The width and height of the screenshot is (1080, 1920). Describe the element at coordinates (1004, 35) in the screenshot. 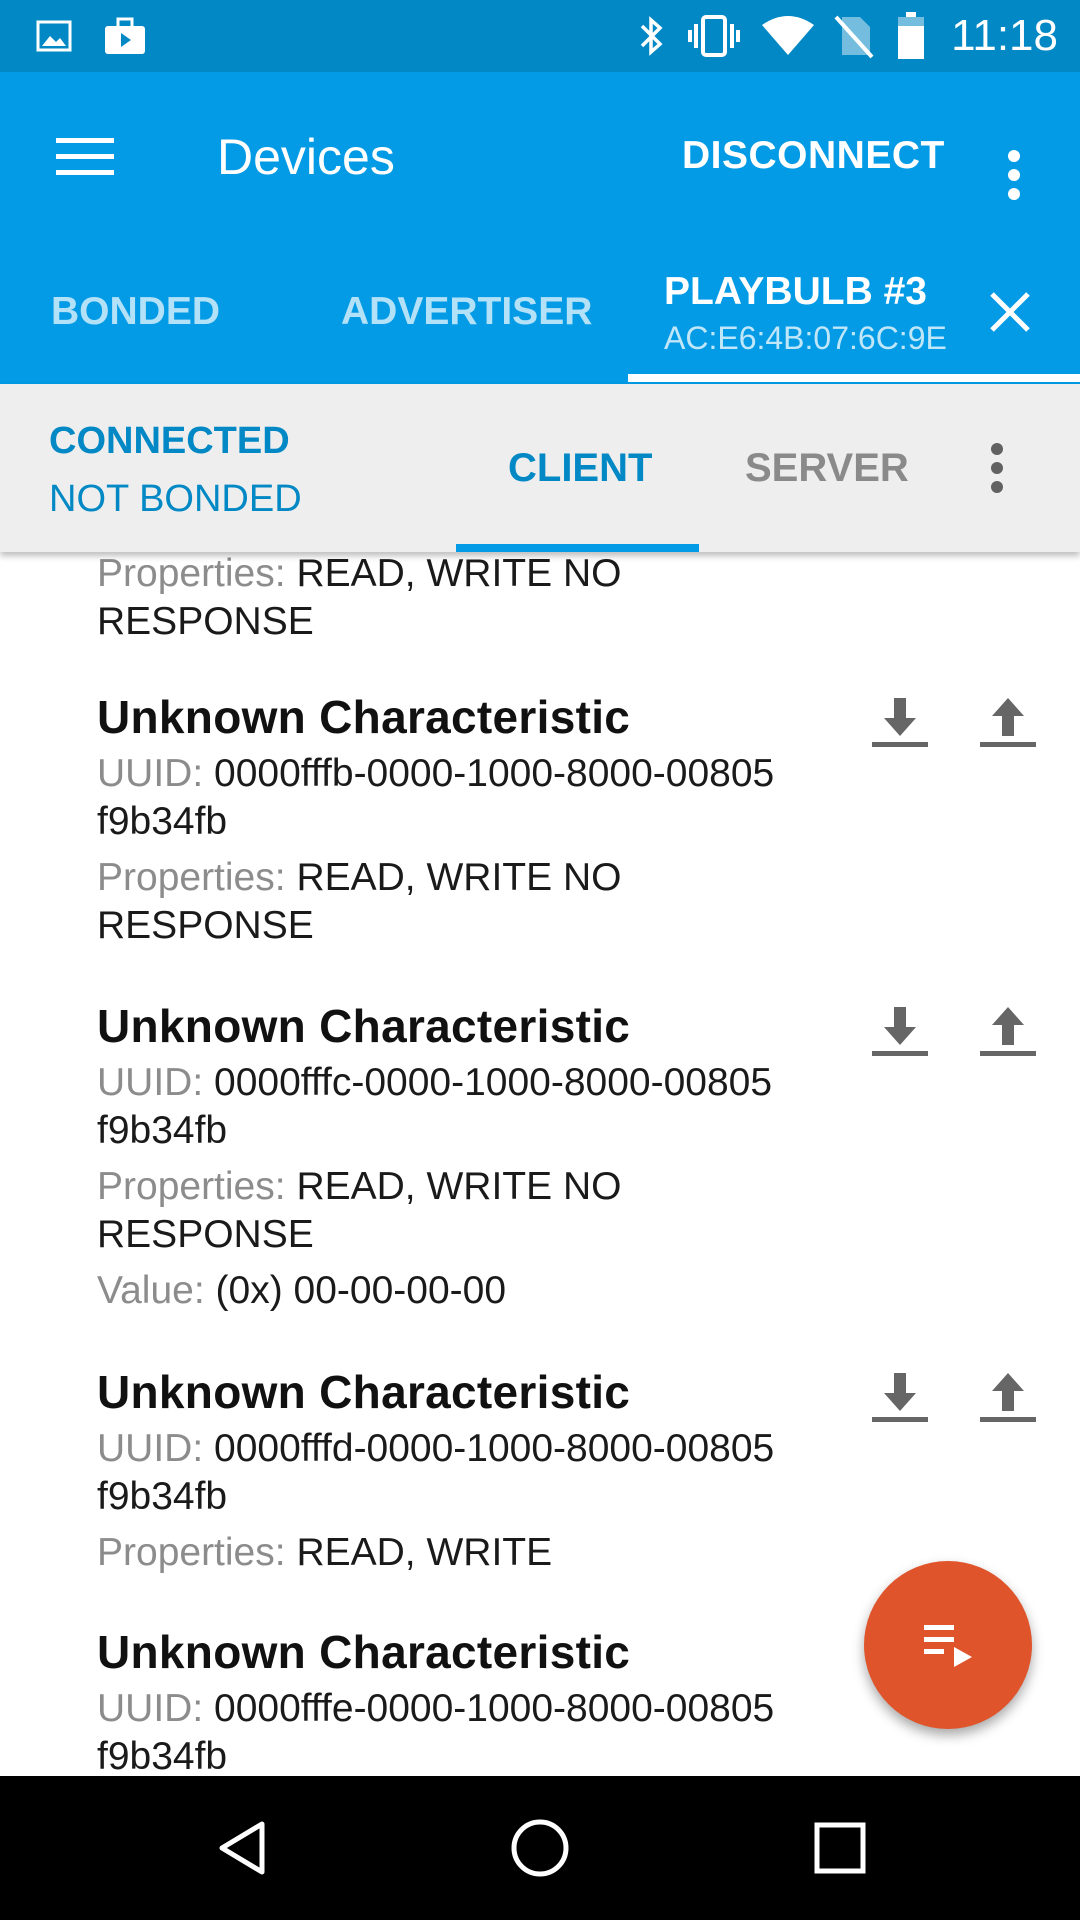

I see `clock: 11:18` at that location.